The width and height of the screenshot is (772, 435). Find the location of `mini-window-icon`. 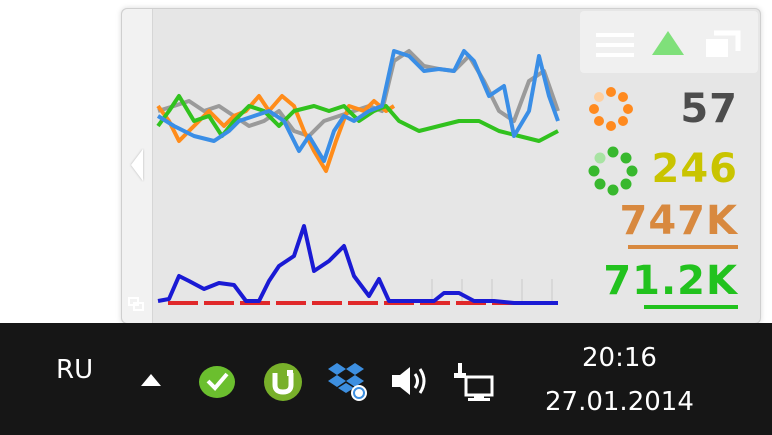

mini-window-icon is located at coordinates (136, 304).